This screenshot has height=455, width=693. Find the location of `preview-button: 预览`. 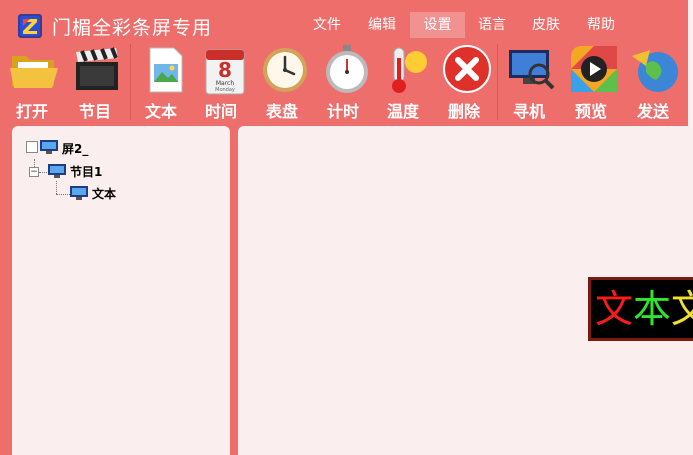

preview-button: 预览 is located at coordinates (591, 81).